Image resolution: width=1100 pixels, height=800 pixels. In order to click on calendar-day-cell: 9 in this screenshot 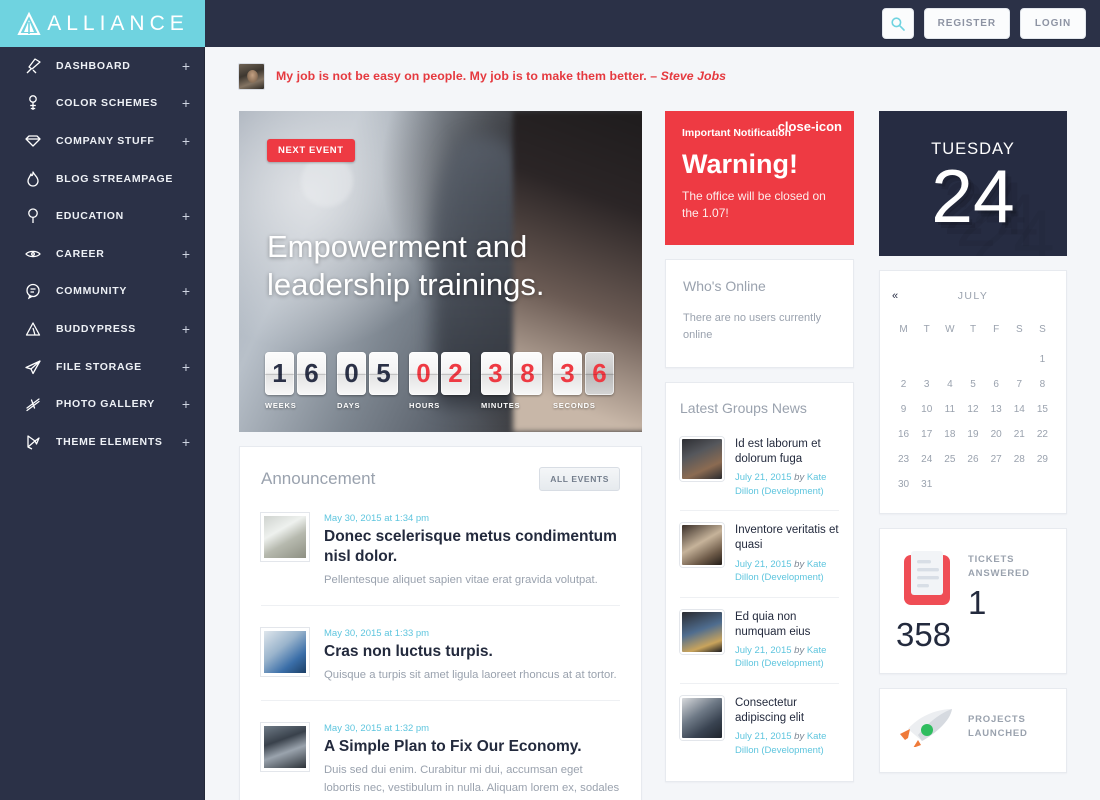, I will do `click(903, 409)`.